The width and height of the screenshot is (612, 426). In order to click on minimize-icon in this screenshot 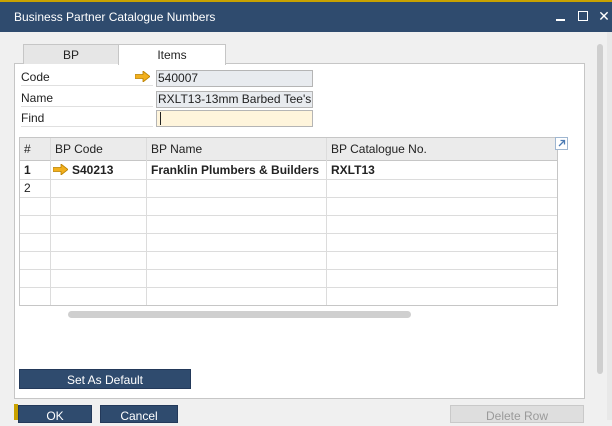, I will do `click(560, 20)`.